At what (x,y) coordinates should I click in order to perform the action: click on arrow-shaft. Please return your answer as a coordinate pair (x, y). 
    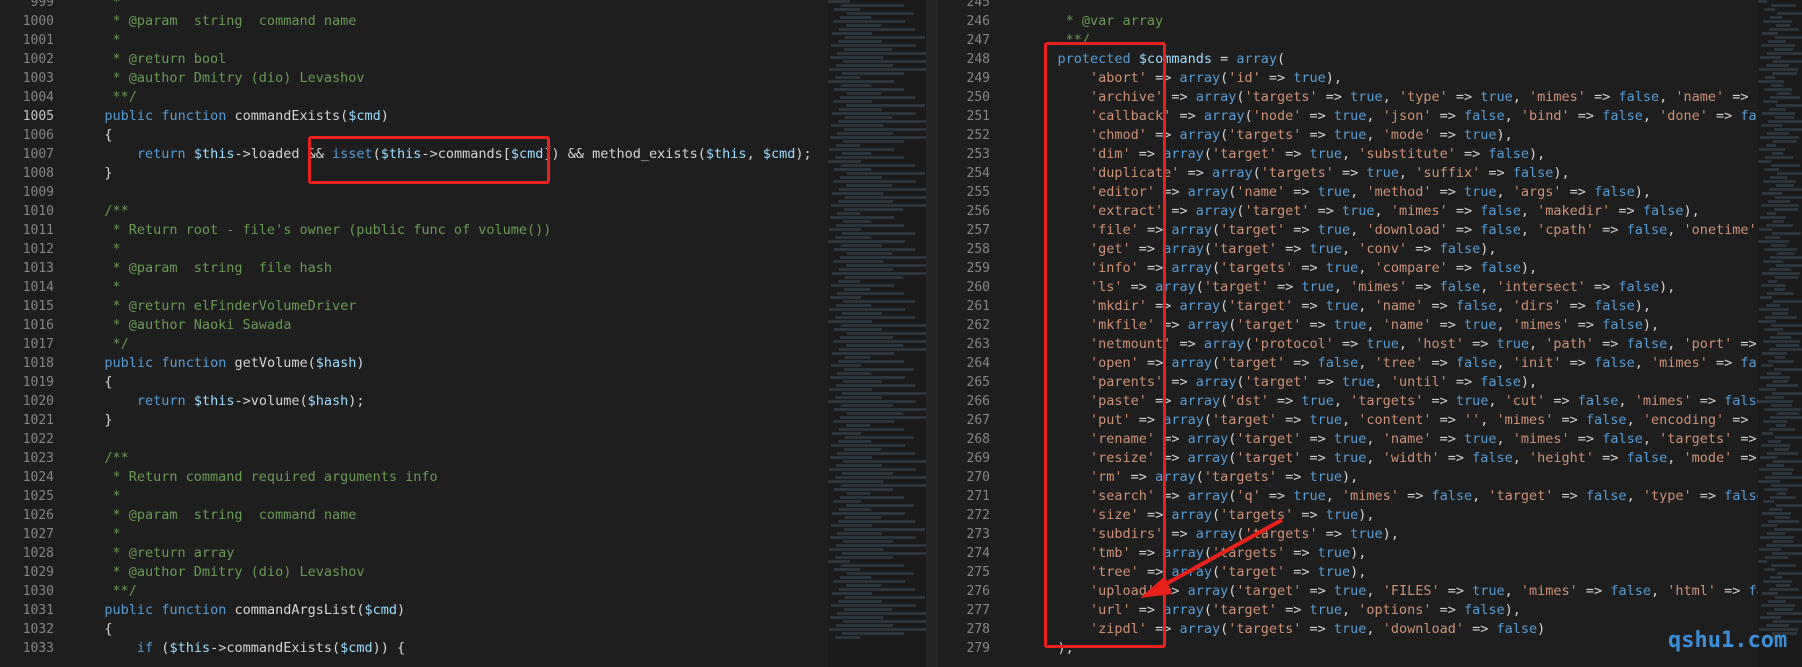
    Looking at the image, I should click on (1218, 555).